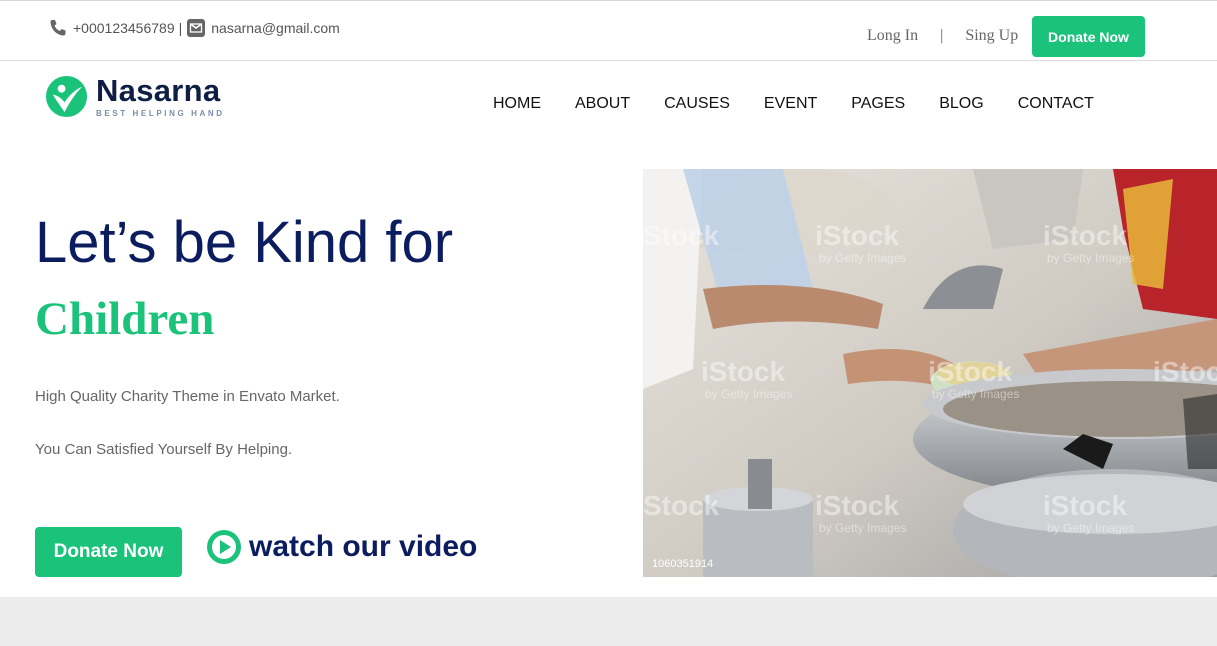  What do you see at coordinates (66, 96) in the screenshot?
I see `logo-icon` at bounding box center [66, 96].